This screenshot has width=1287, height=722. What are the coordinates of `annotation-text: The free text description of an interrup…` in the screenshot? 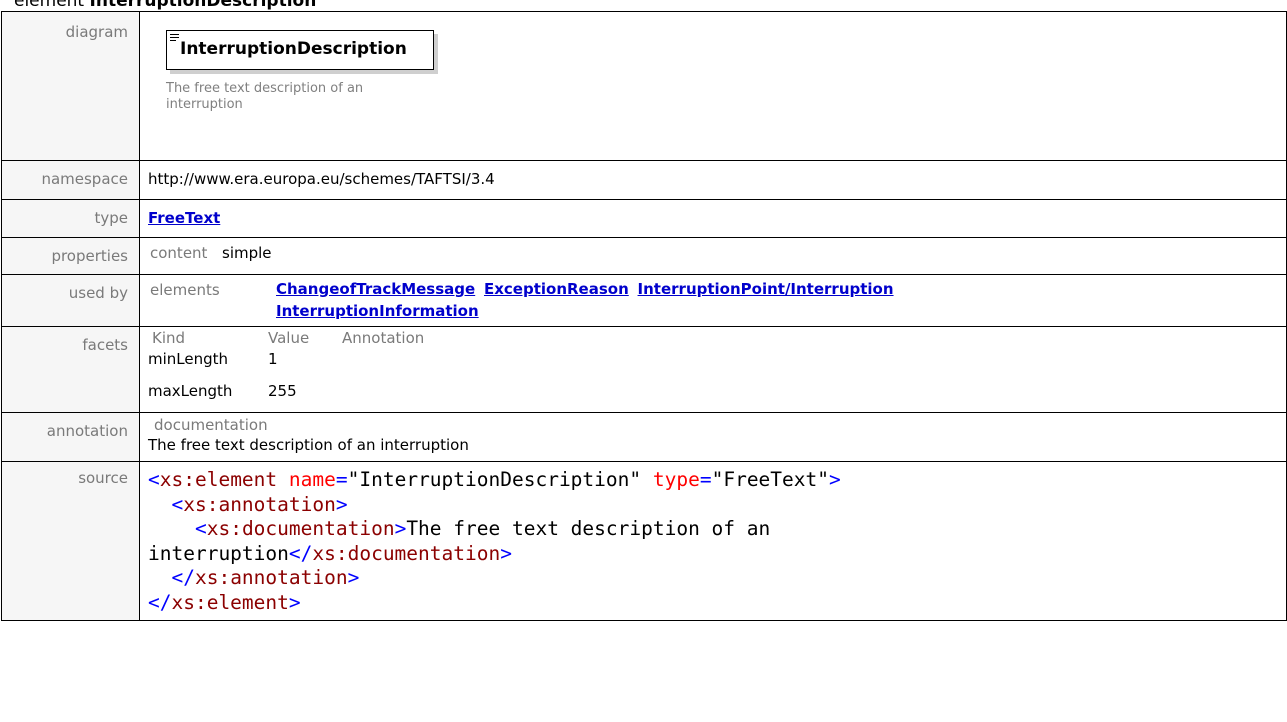 It's located at (308, 445).